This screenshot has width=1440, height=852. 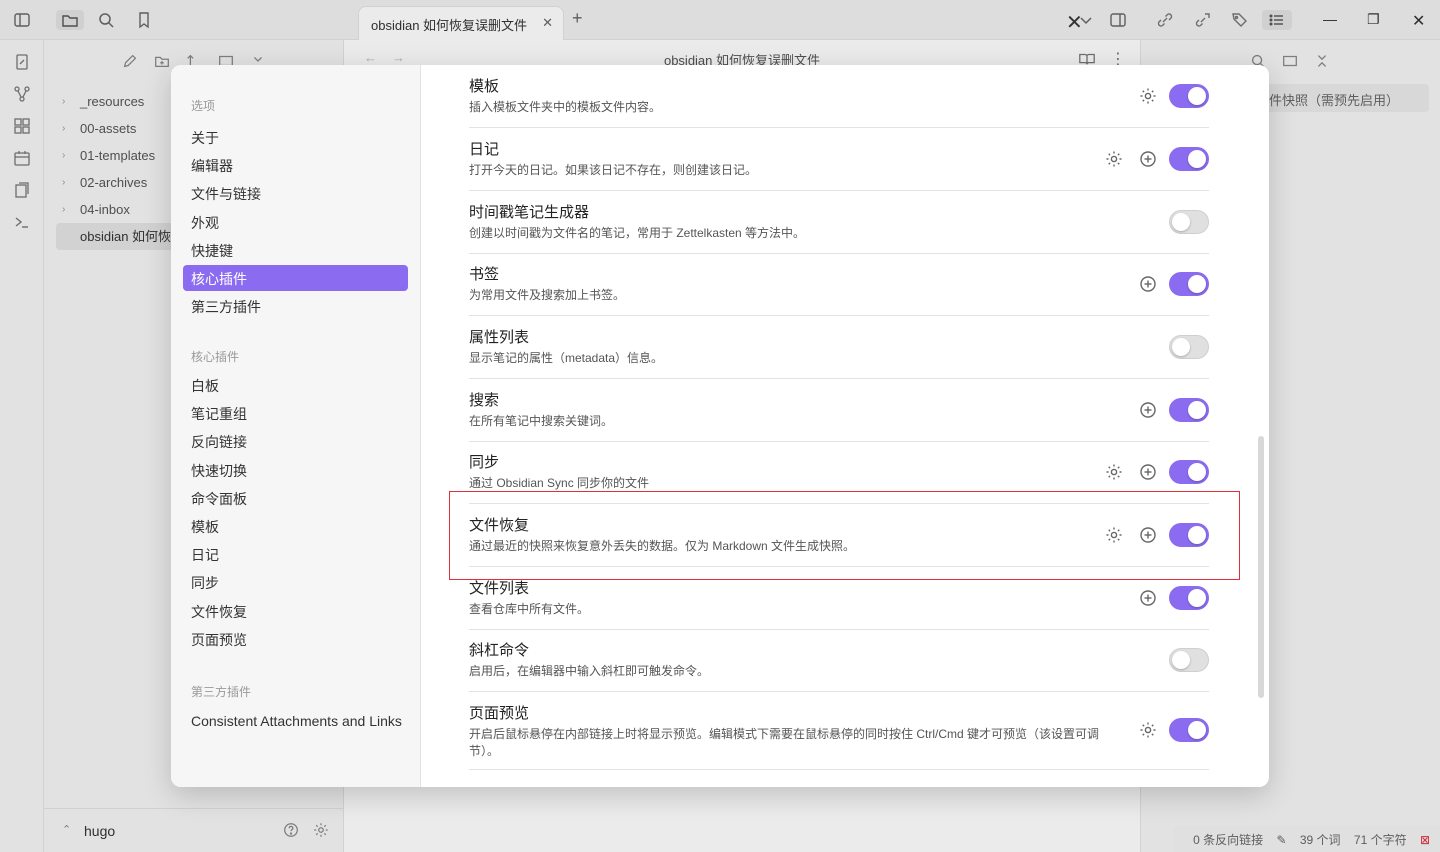 I want to click on plugin-row: 搜索在所有笔记中搜索关键词。, so click(x=839, y=410).